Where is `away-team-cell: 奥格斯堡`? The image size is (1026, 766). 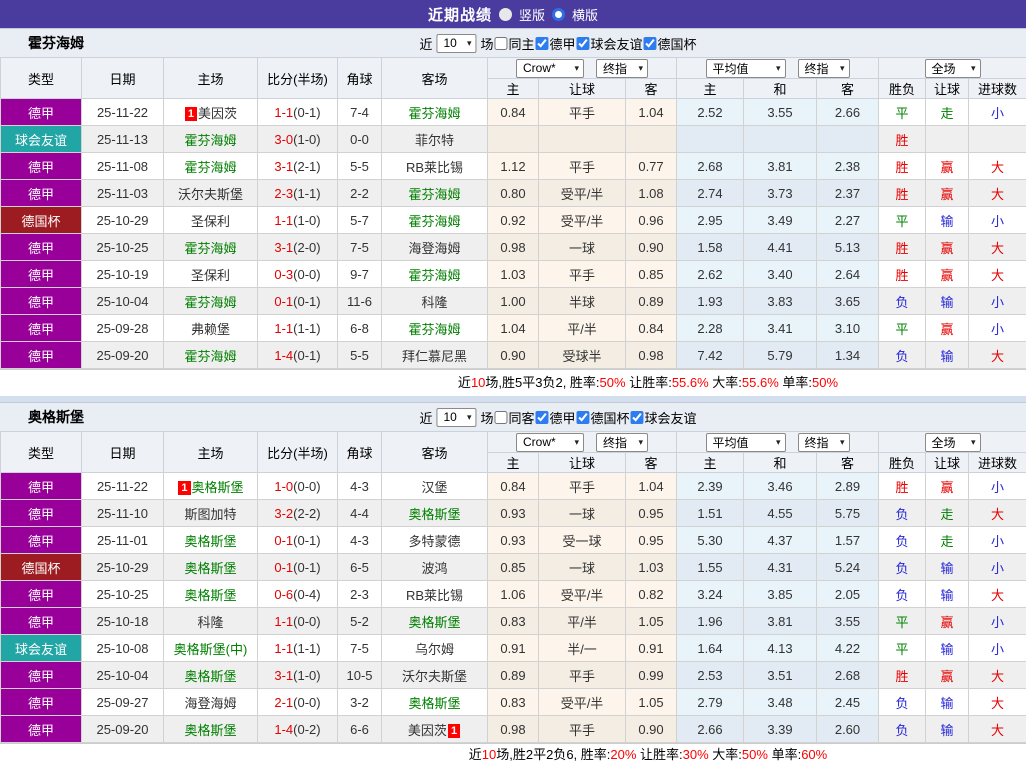
away-team-cell: 奥格斯堡 is located at coordinates (435, 513).